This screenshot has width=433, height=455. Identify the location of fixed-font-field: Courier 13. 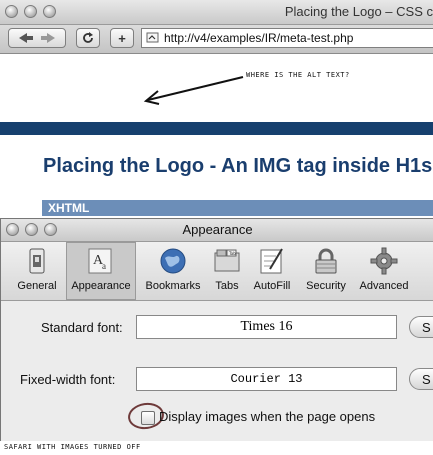
(266, 379).